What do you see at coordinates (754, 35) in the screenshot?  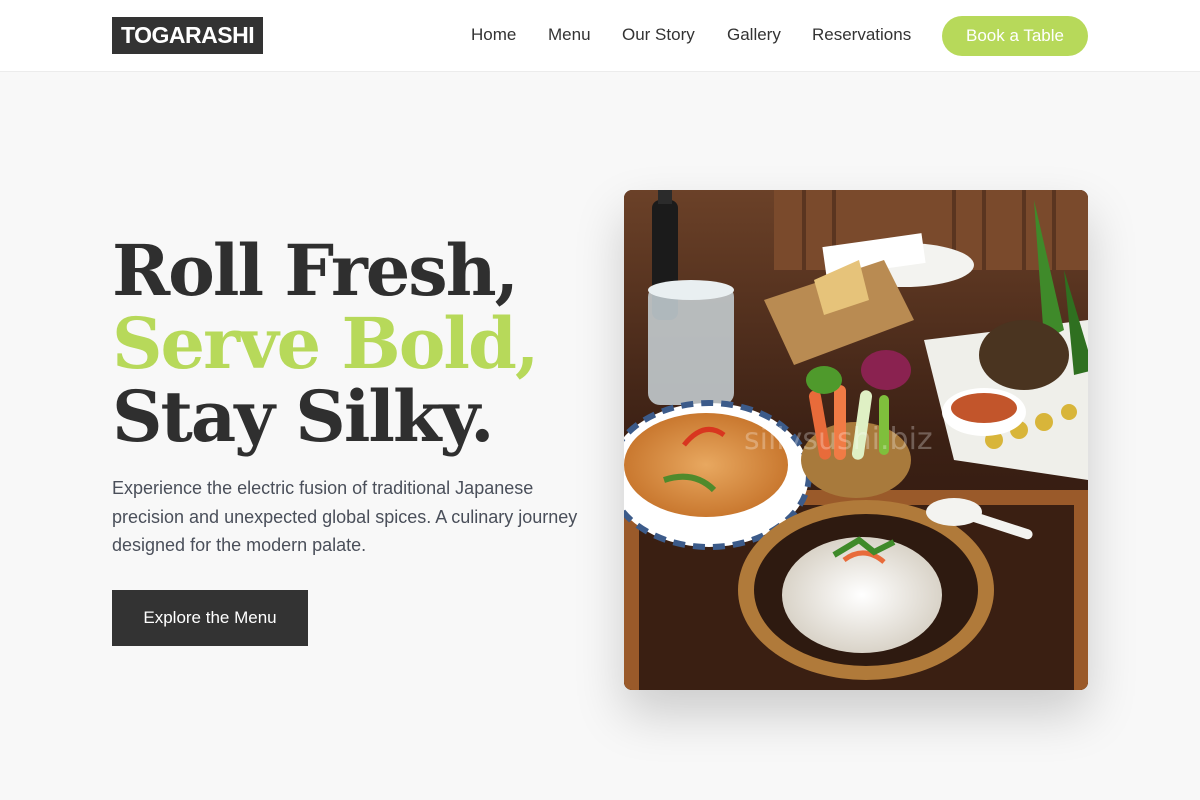 I see `nav-gallery: Gallery` at bounding box center [754, 35].